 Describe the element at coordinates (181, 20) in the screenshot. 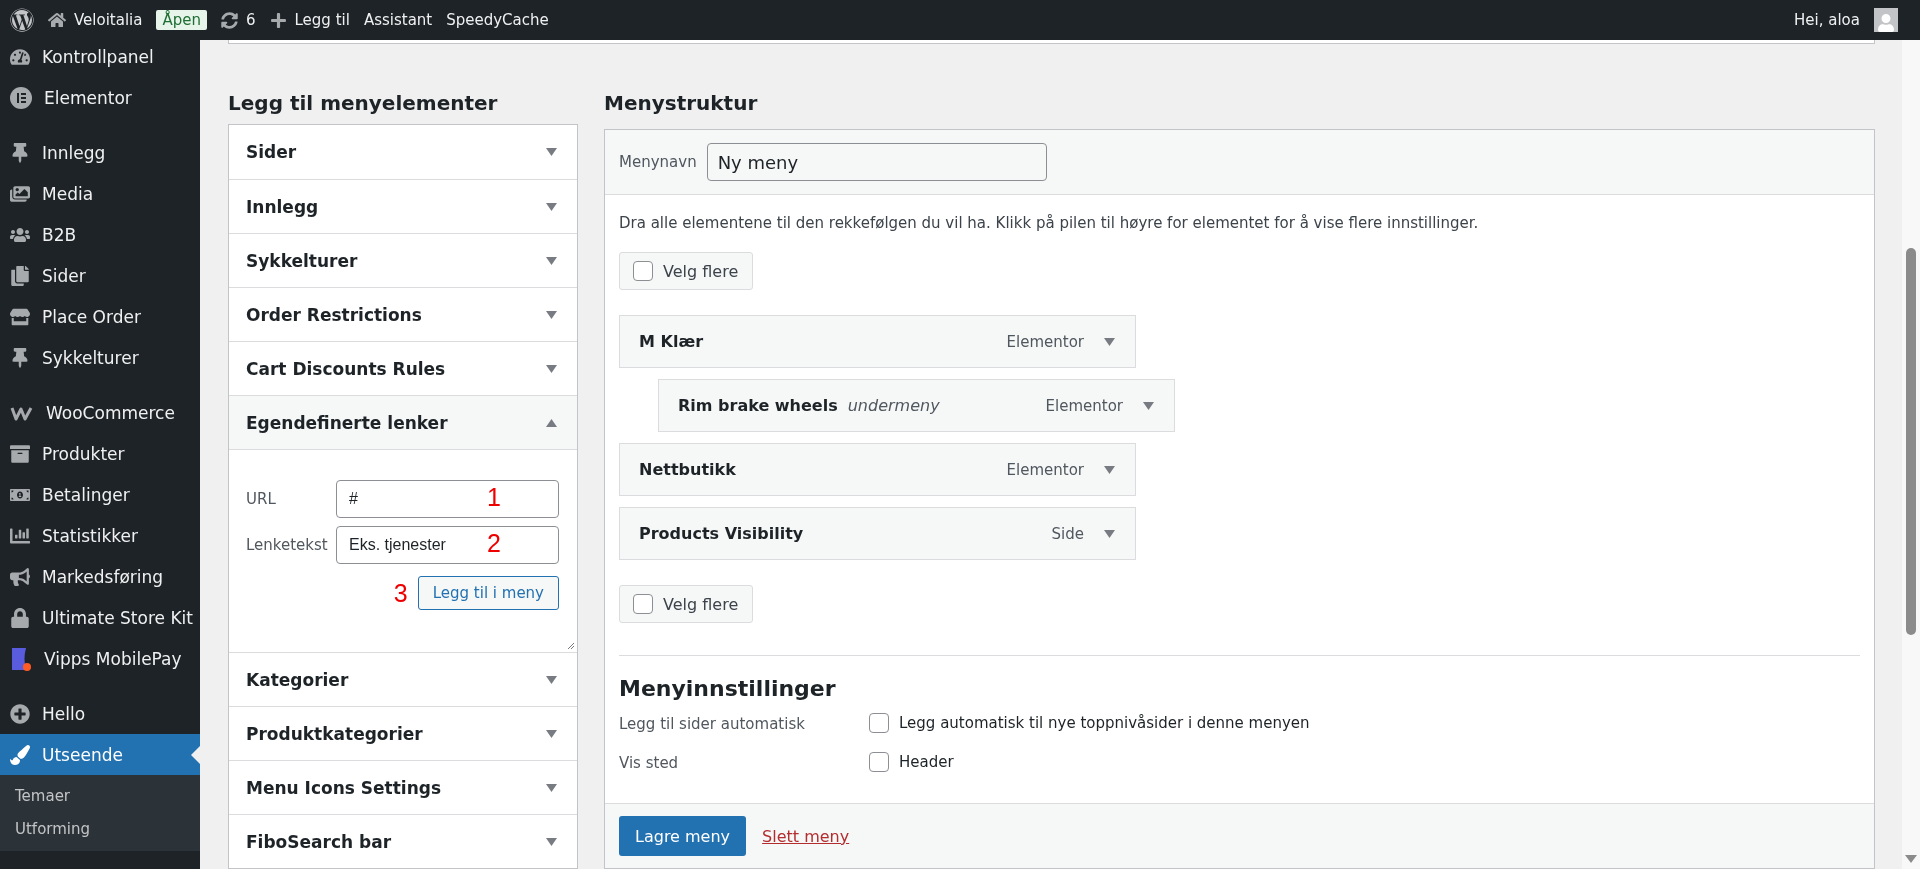

I see `status-badge: Åpen` at that location.